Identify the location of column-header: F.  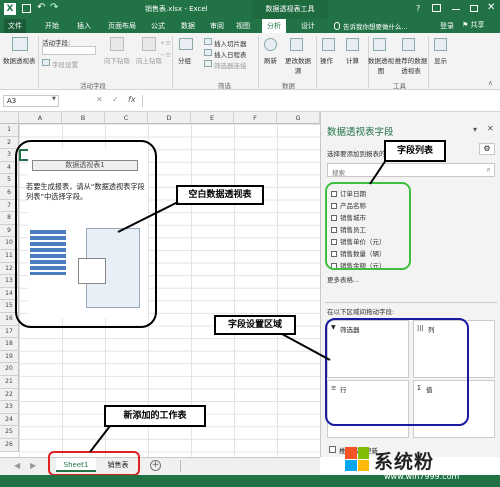
(255, 118).